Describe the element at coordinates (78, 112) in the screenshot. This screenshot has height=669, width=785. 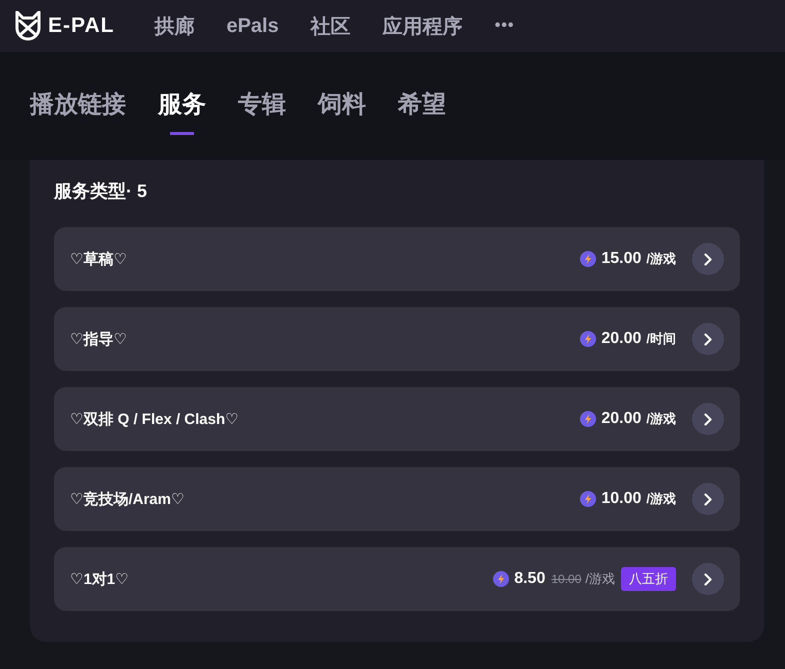
I see `tab: 播放链接` at that location.